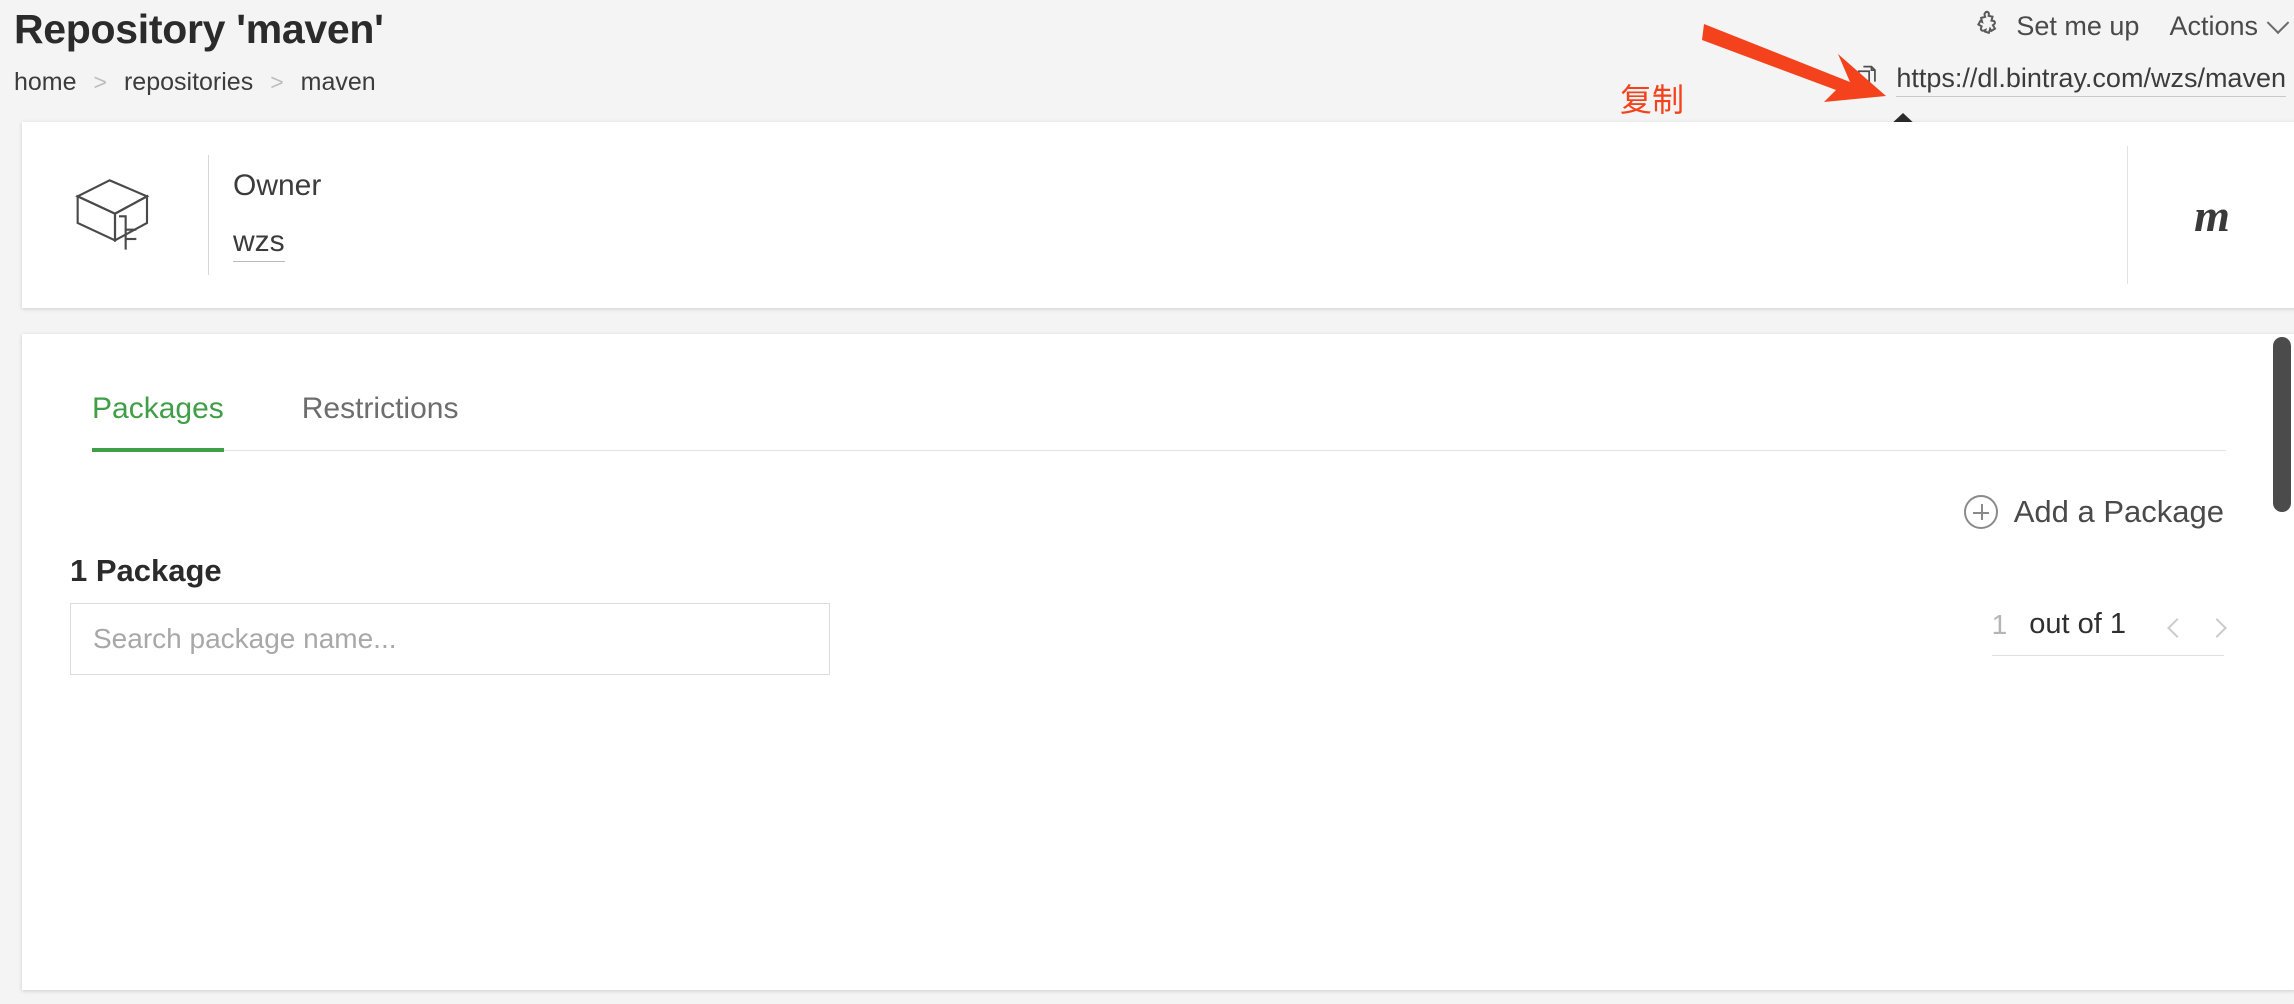 The image size is (2294, 1004). What do you see at coordinates (338, 82) in the screenshot?
I see `breadcrumb-item-maven: maven` at bounding box center [338, 82].